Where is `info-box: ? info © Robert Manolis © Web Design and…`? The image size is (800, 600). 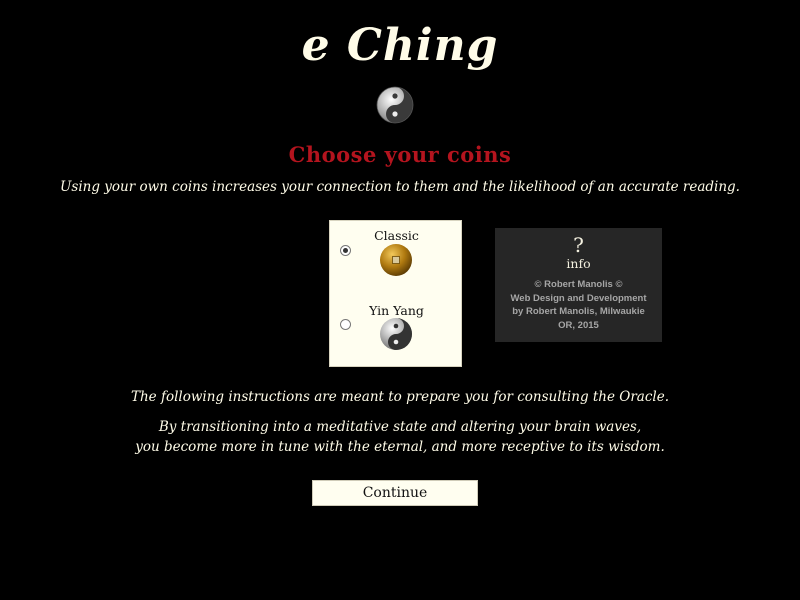
info-box: ? info © Robert Manolis © Web Design and… is located at coordinates (578, 285).